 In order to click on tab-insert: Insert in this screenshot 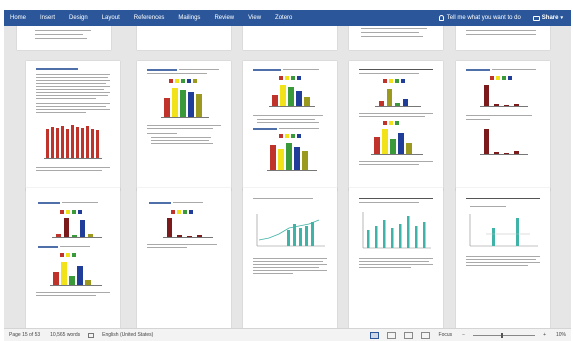, I will do `click(47, 18)`.